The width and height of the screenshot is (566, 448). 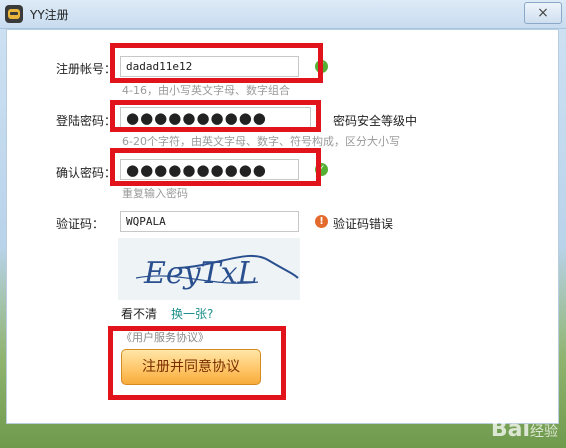 What do you see at coordinates (261, 141) in the screenshot?
I see `password-hint: 6-20个字符，由英文字母、数字、符号构成，区分大小写` at bounding box center [261, 141].